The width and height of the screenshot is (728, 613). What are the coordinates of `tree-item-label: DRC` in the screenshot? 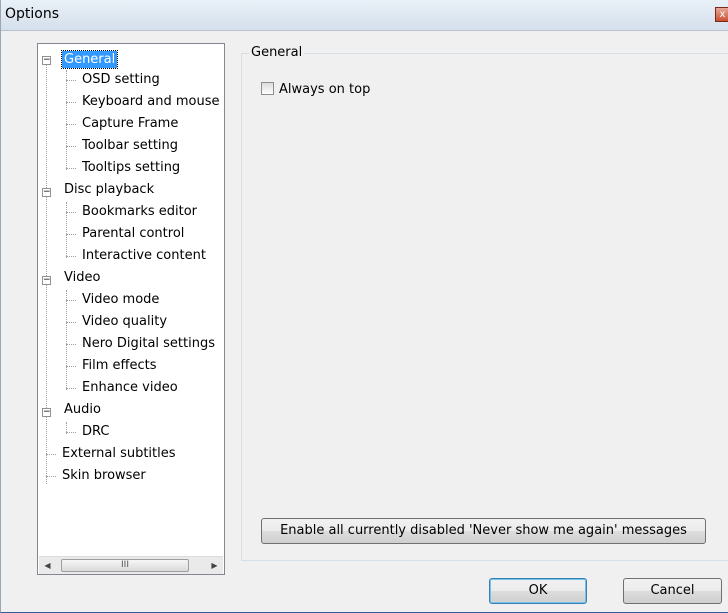 It's located at (96, 431).